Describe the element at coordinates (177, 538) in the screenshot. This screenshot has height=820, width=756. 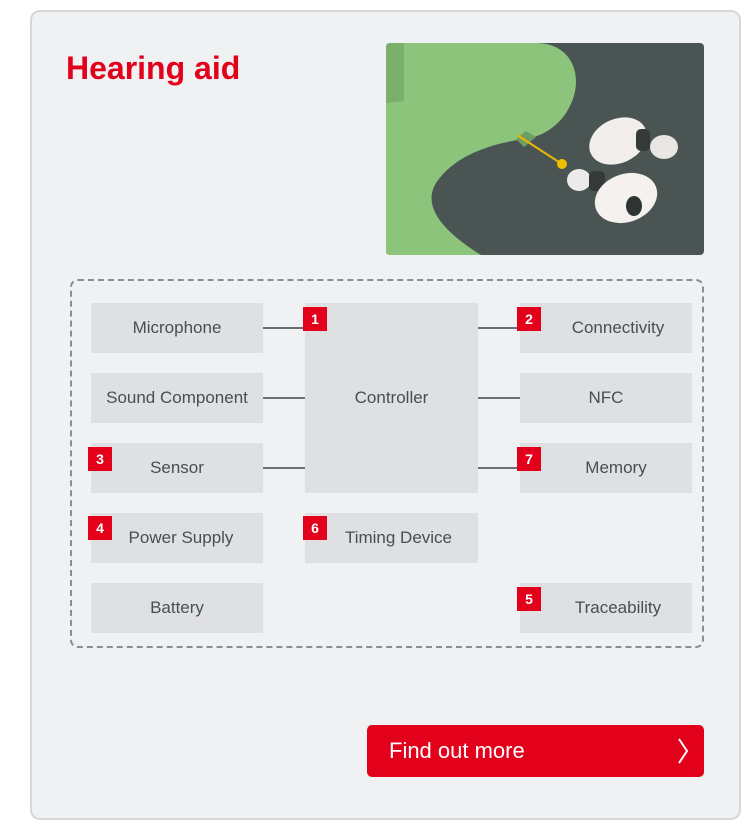
I see `block-power-supply: Power Supply` at that location.